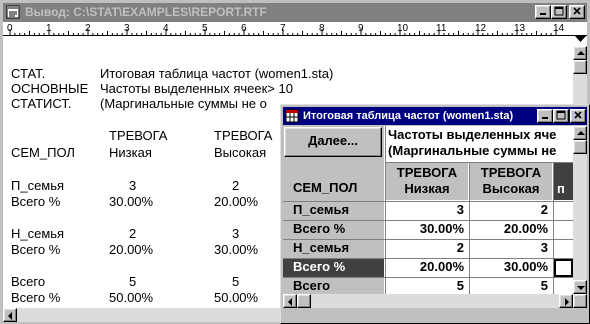  Describe the element at coordinates (580, 67) in the screenshot. I see `scroll-thumb` at that location.